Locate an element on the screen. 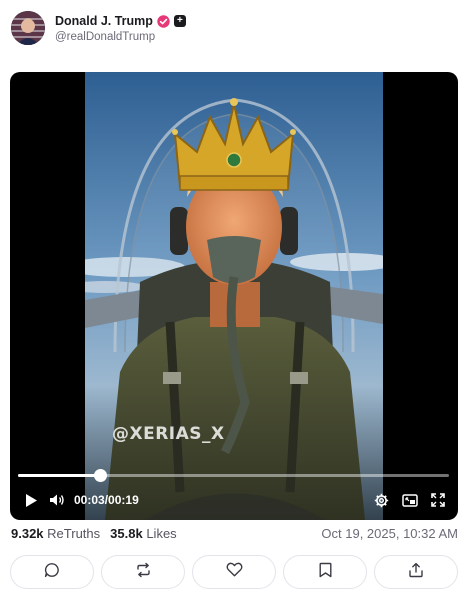  bookmark-button is located at coordinates (325, 572).